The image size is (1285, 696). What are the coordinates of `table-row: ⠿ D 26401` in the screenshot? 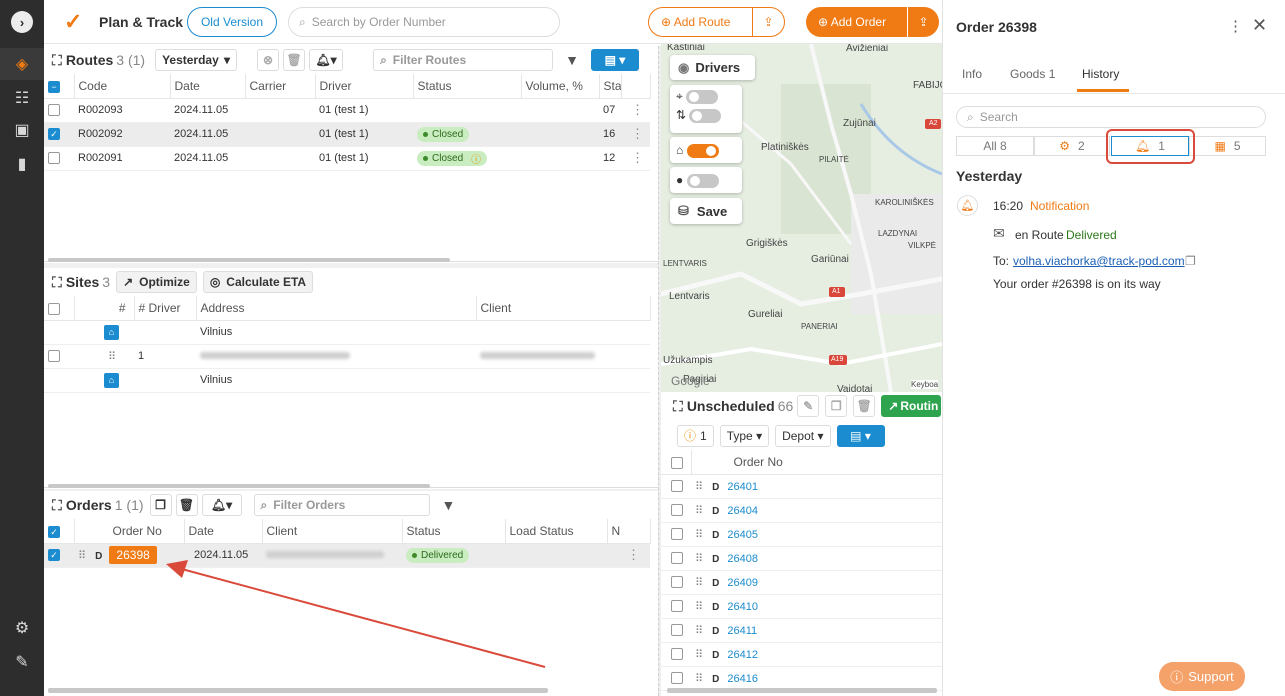 It's located at (801, 486).